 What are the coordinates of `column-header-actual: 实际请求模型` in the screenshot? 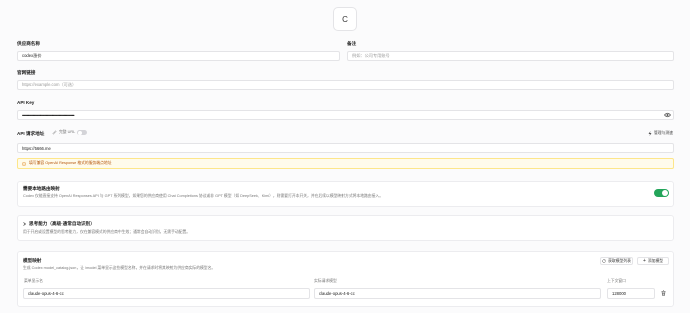 It's located at (325, 281).